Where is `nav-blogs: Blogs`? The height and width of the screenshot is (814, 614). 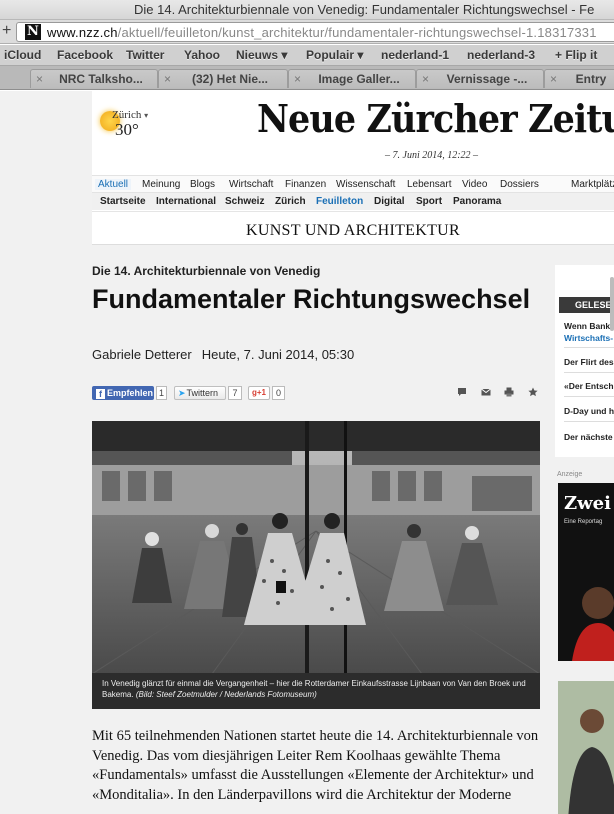 nav-blogs: Blogs is located at coordinates (202, 184).